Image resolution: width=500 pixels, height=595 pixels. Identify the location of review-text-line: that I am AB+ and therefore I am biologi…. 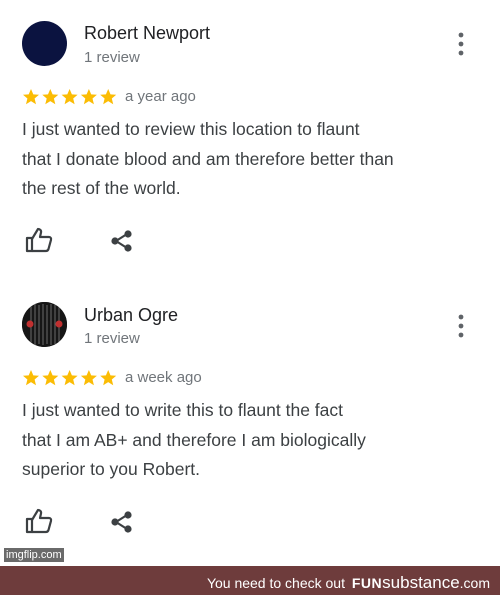
(194, 439).